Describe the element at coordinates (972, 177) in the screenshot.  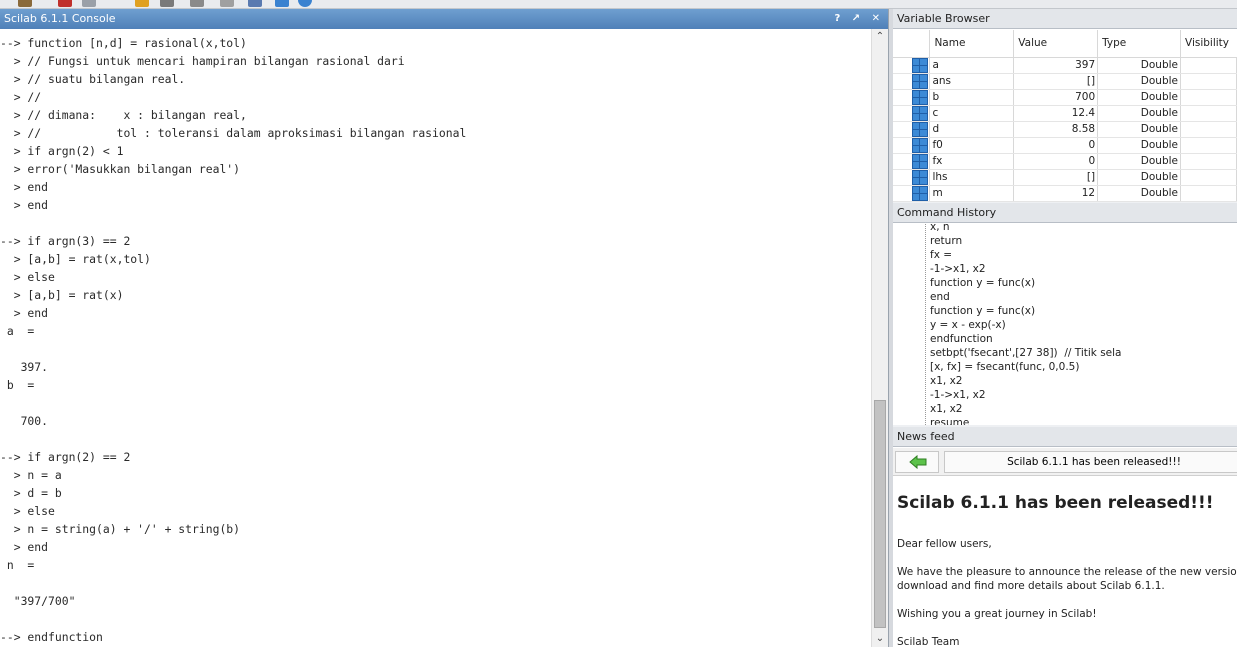
I see `variable-name: lhs` at that location.